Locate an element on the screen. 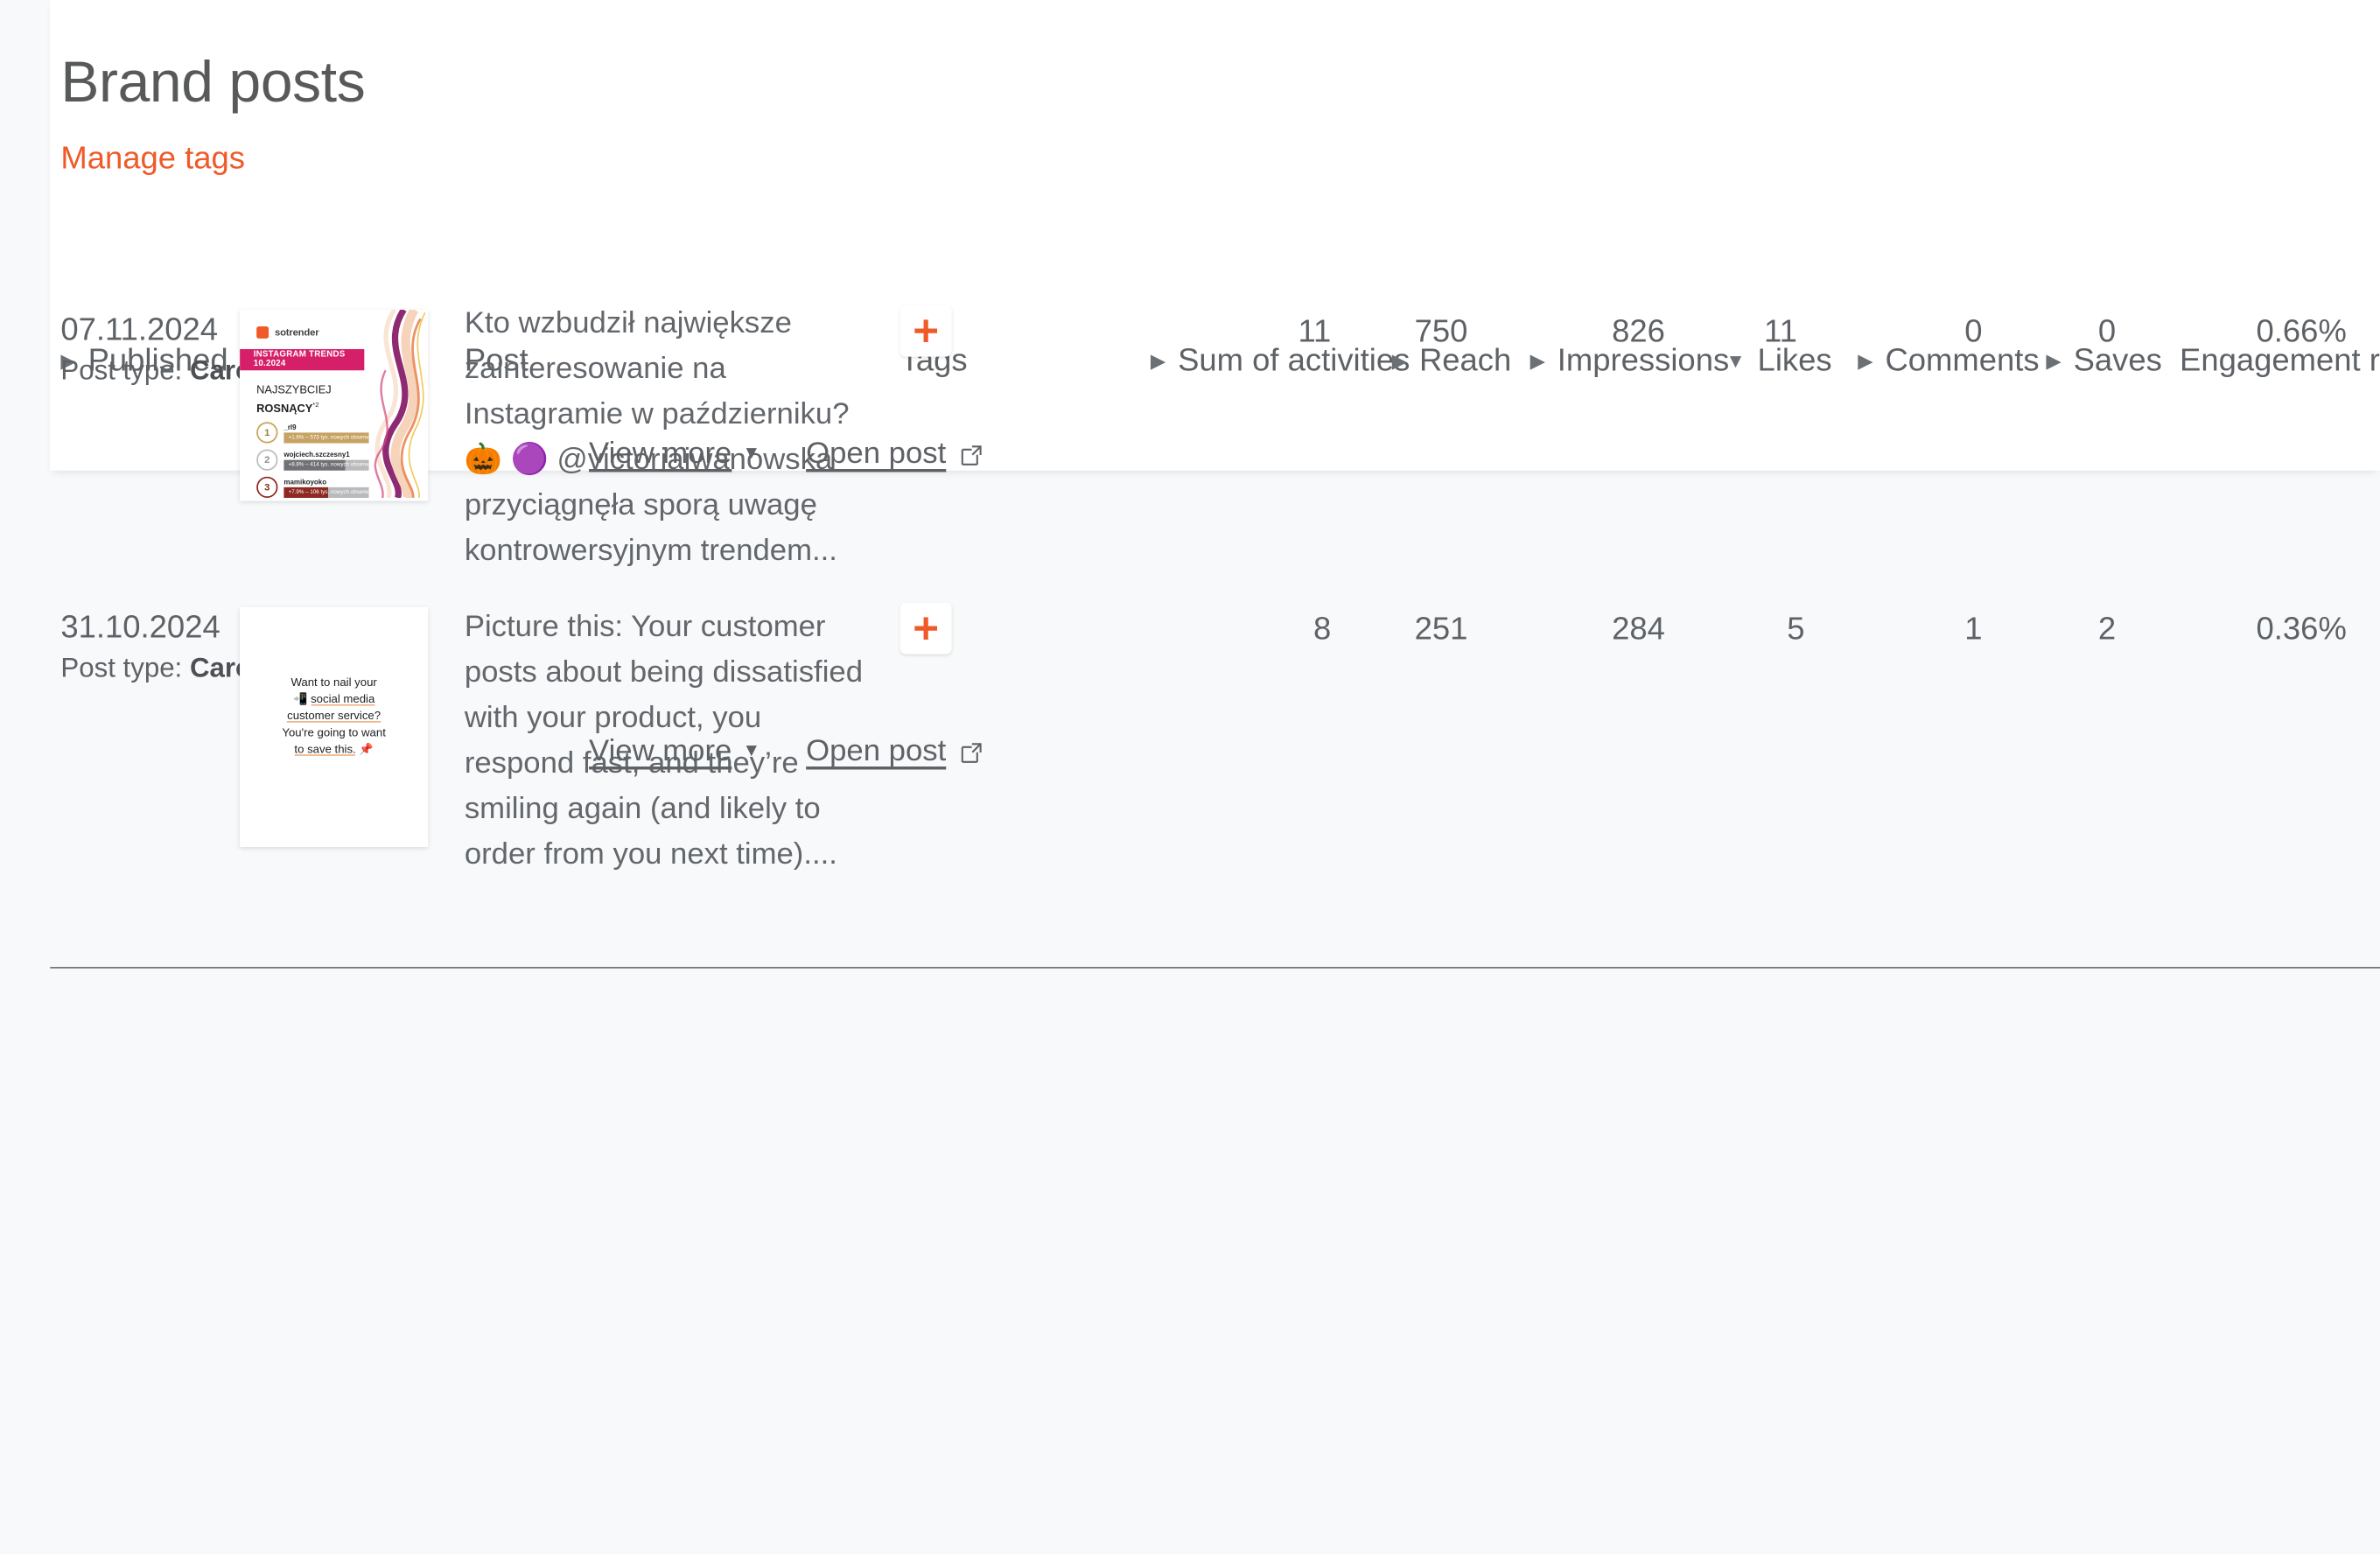 The image size is (2380, 1554). rank-bar: +1.6% – 573 tys. nowych obserw. is located at coordinates (327, 437).